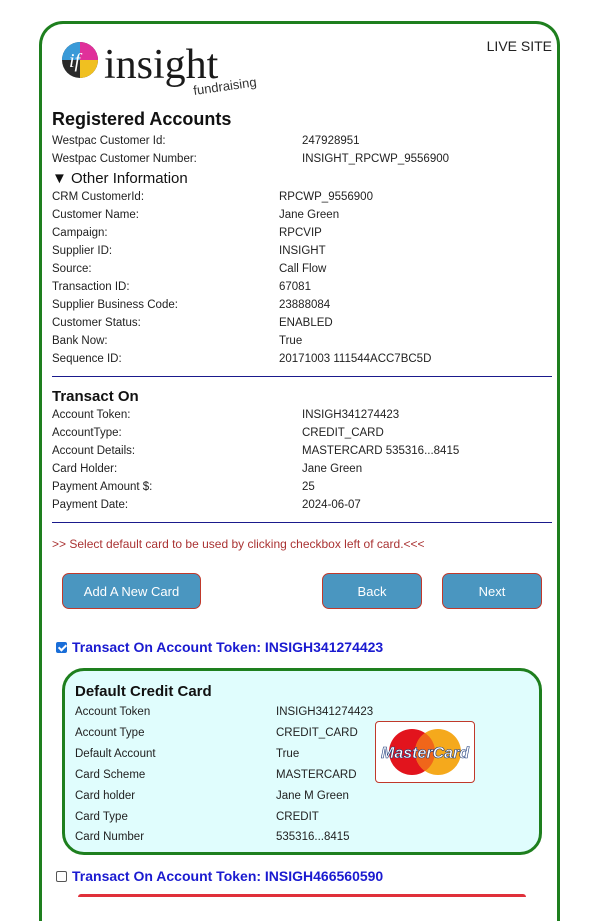 The width and height of the screenshot is (598, 921). I want to click on insight-logo: if insight fundraising, so click(165, 70).